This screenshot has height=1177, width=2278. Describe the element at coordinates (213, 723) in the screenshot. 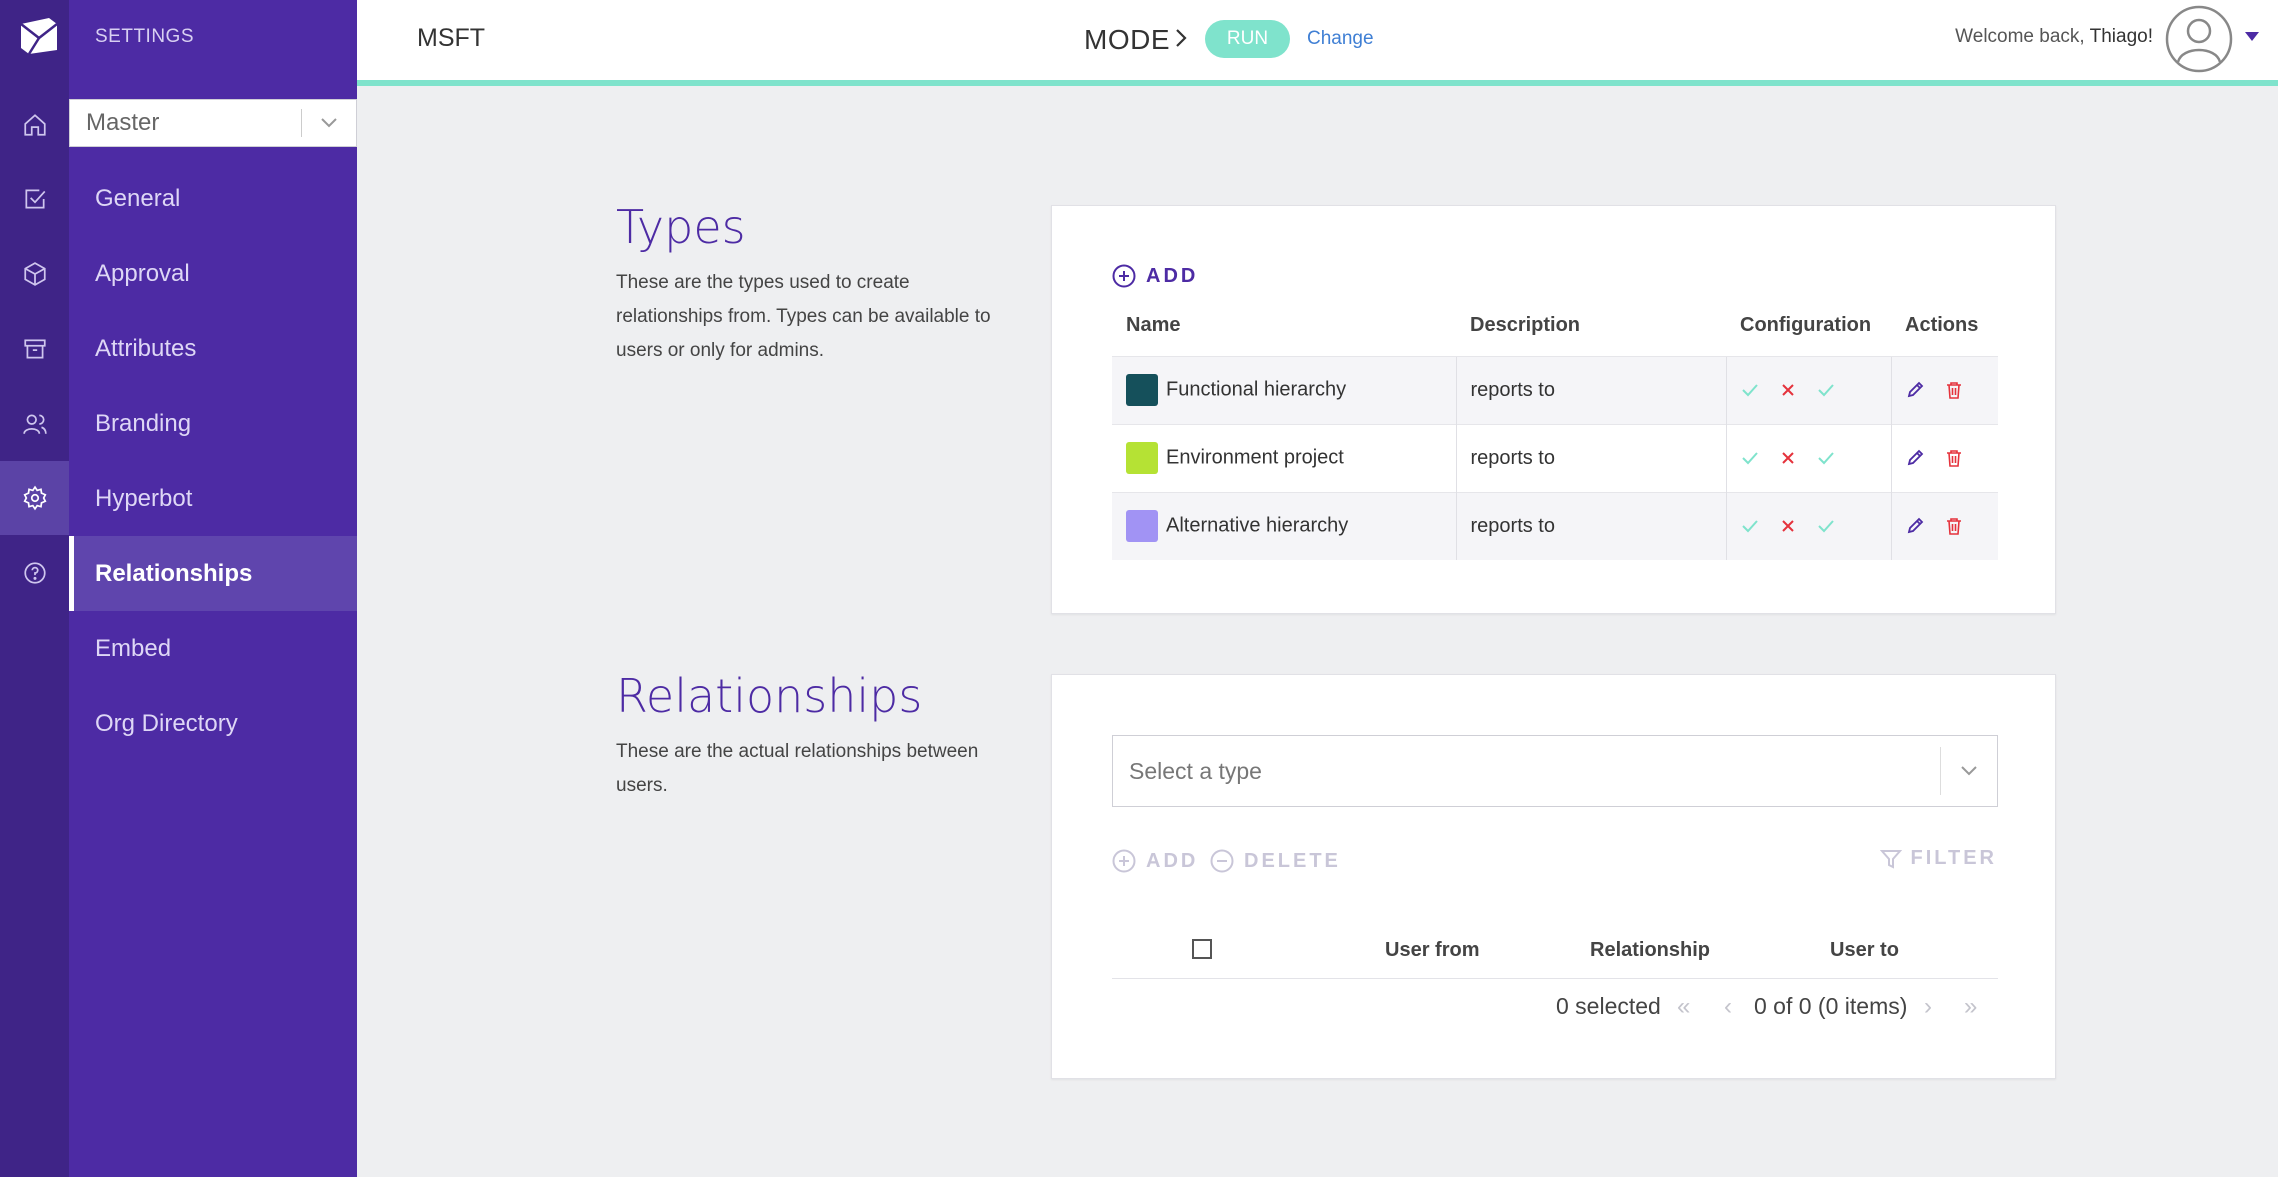

I see `sidebar-item-org-directory: Org Directory` at that location.